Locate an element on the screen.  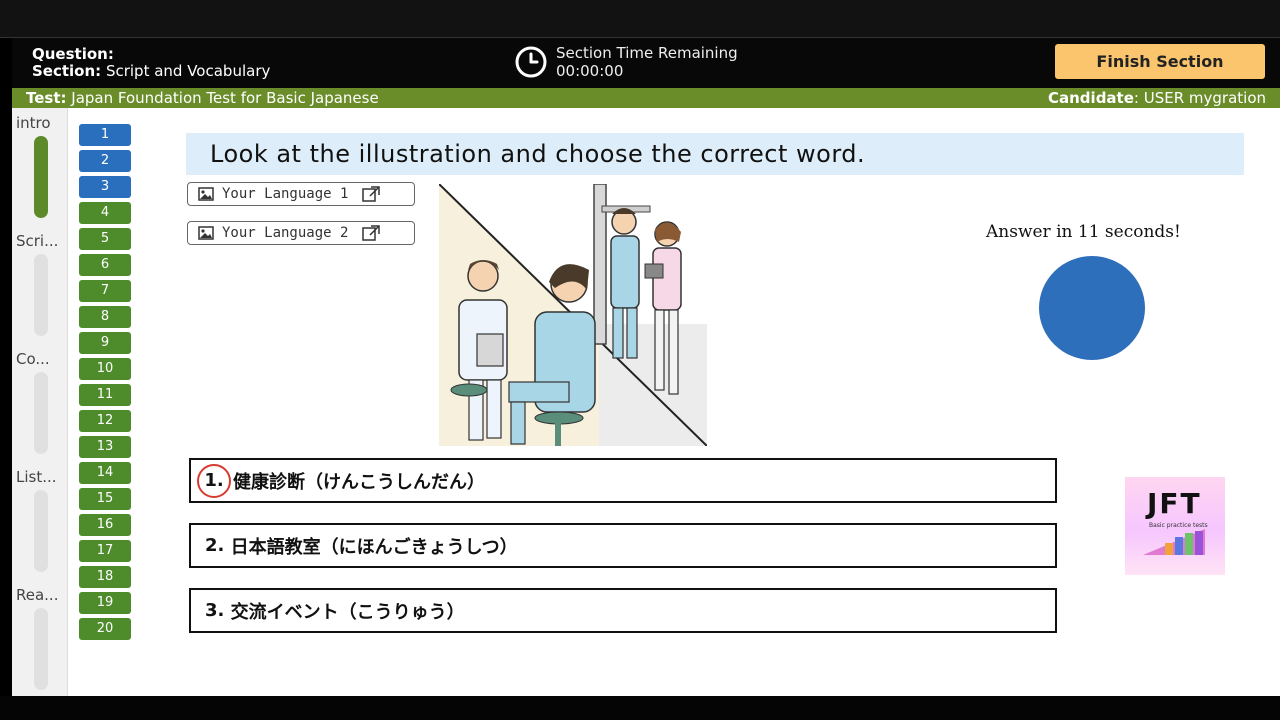
header-info: Question: Section: Script and Vocabulary is located at coordinates (151, 63).